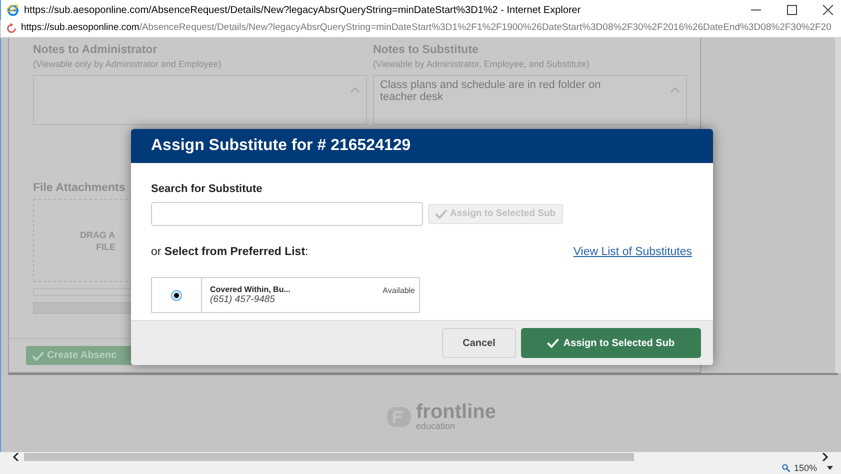  Describe the element at coordinates (16, 457) in the screenshot. I see `scroll-left-icon` at that location.